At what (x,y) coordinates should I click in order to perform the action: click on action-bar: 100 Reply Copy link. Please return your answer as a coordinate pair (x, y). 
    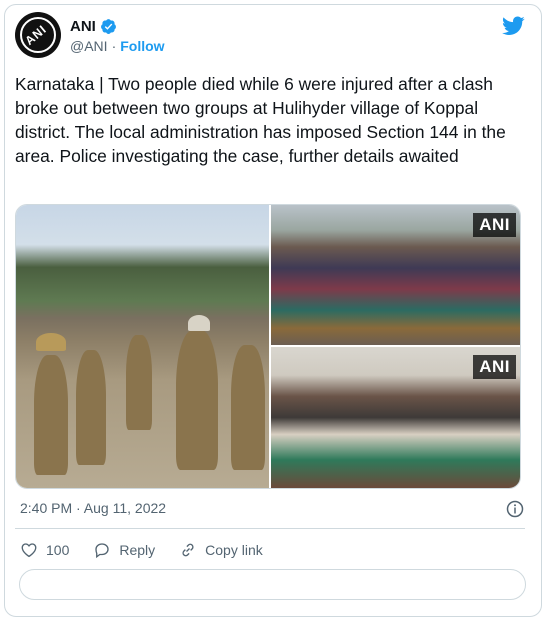
    Looking at the image, I should click on (153, 550).